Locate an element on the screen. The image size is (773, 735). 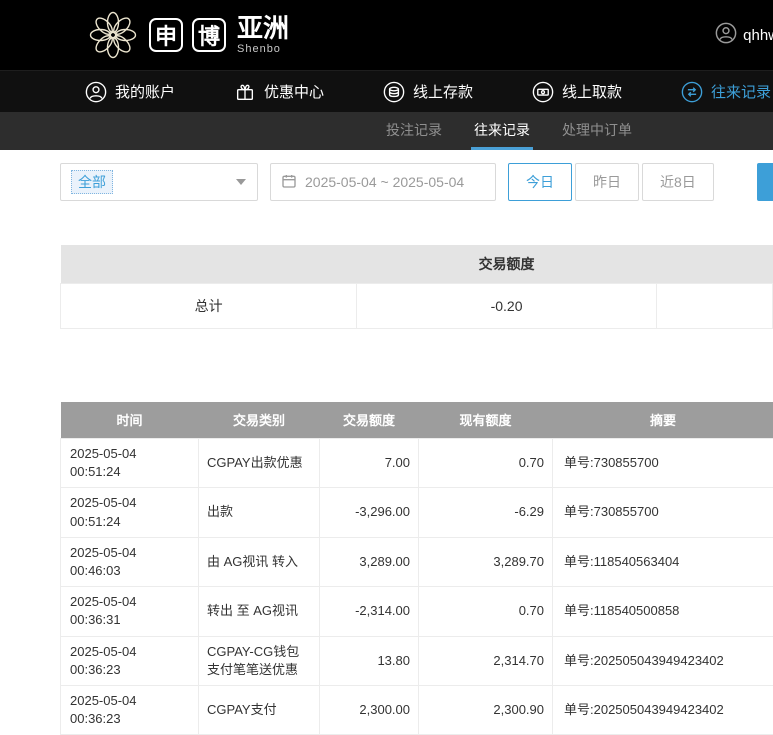
cell-amount: 3,289.00 is located at coordinates (369, 561).